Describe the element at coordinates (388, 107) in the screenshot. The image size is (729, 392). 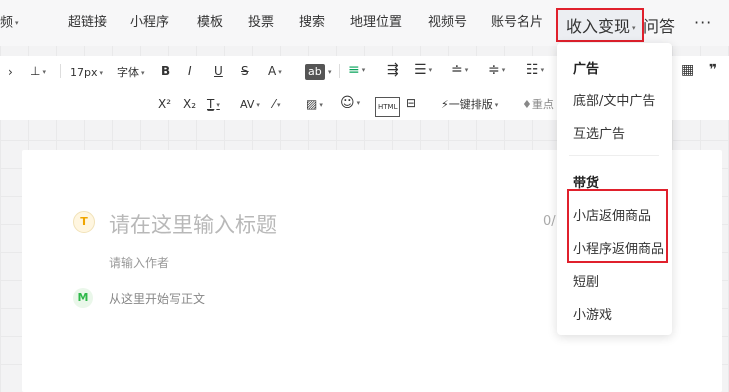
I see `html-icon: HTML` at that location.